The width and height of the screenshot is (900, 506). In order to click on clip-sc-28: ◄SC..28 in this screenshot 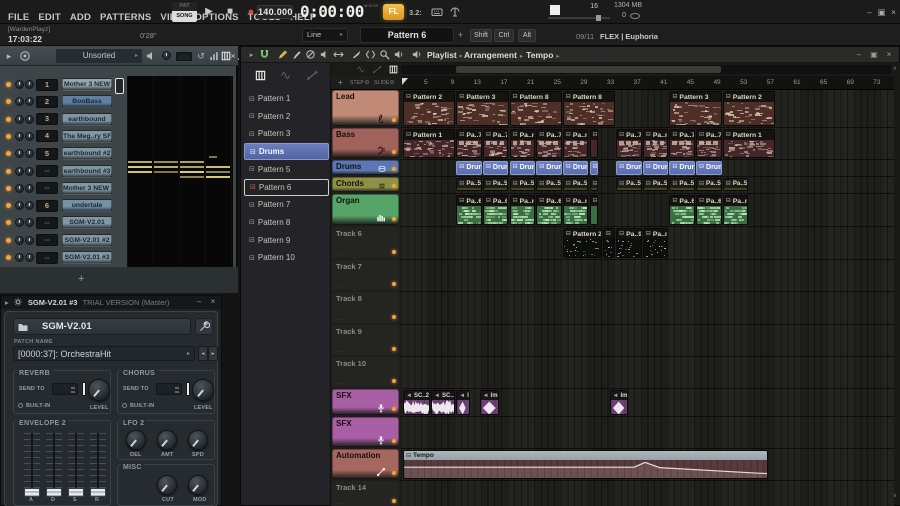, I will do `click(416, 402)`.